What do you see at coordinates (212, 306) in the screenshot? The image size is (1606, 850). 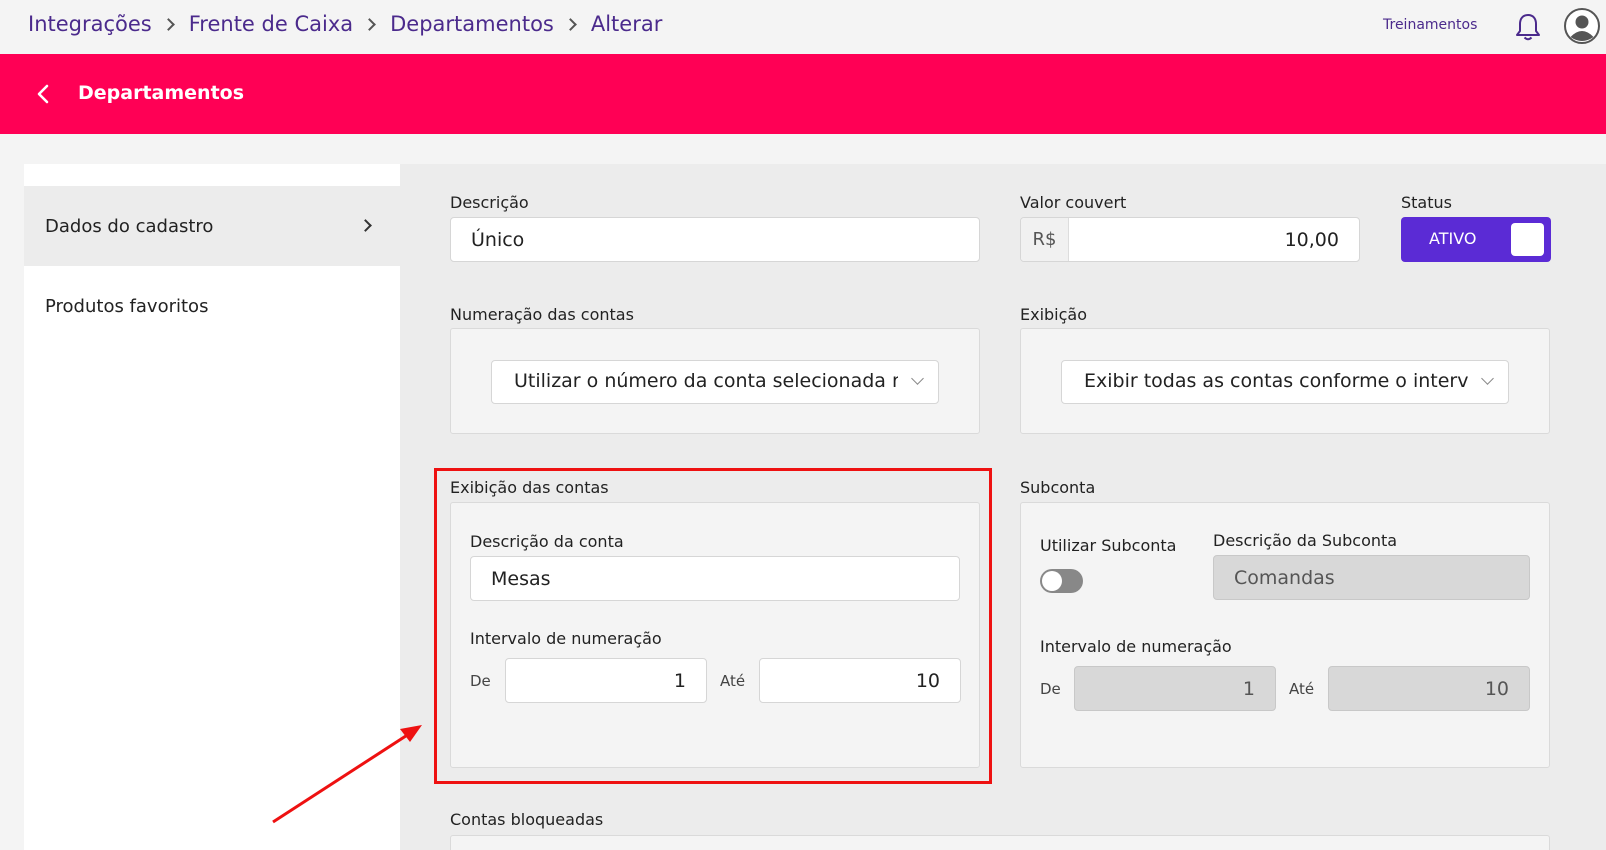 I see `sidebar-item-produtos-favoritos: Produtos favoritos` at bounding box center [212, 306].